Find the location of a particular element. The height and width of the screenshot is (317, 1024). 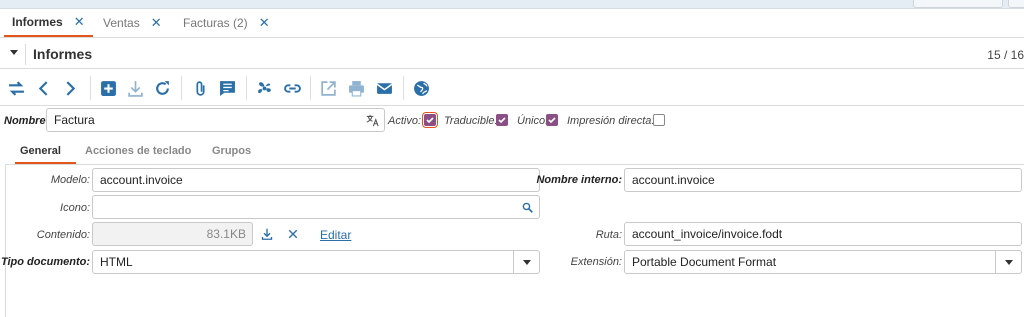

tab-label: Facturas (2) is located at coordinates (215, 23).